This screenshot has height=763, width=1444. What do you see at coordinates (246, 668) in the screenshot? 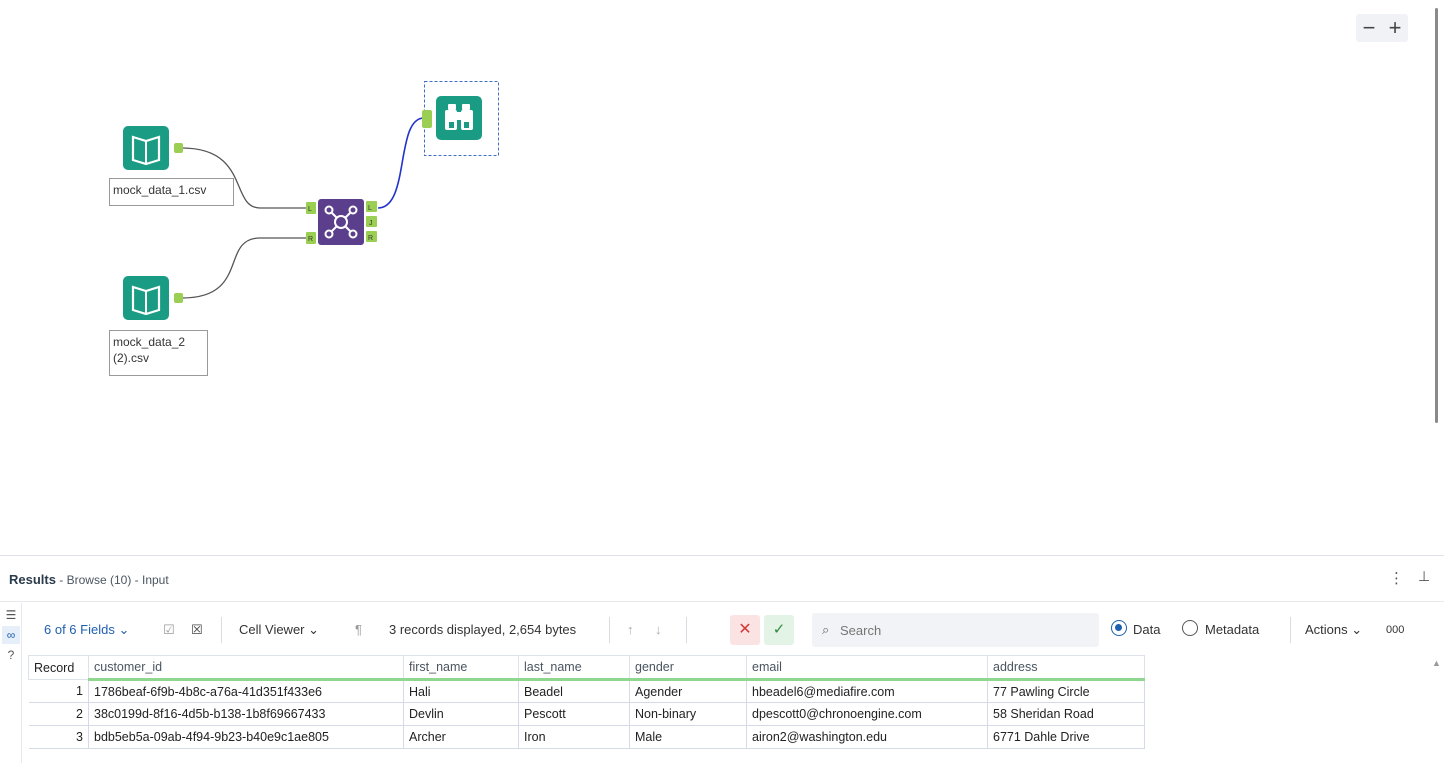
I see `column-header-customer-id: customer_id` at bounding box center [246, 668].